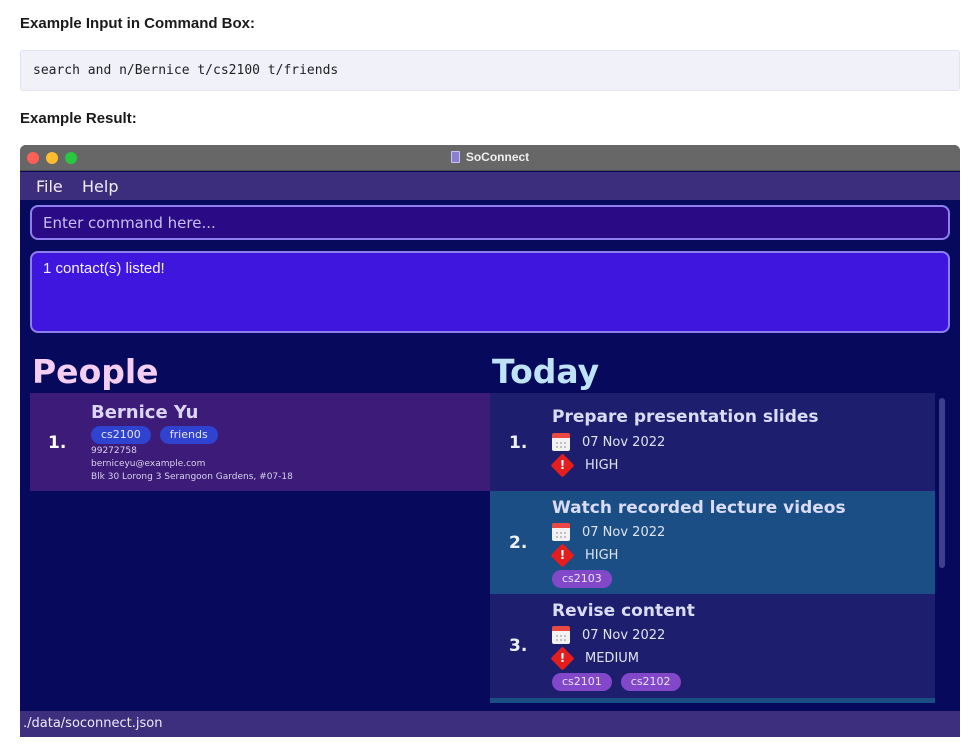  Describe the element at coordinates (188, 435) in the screenshot. I see `person-tag: friends` at that location.